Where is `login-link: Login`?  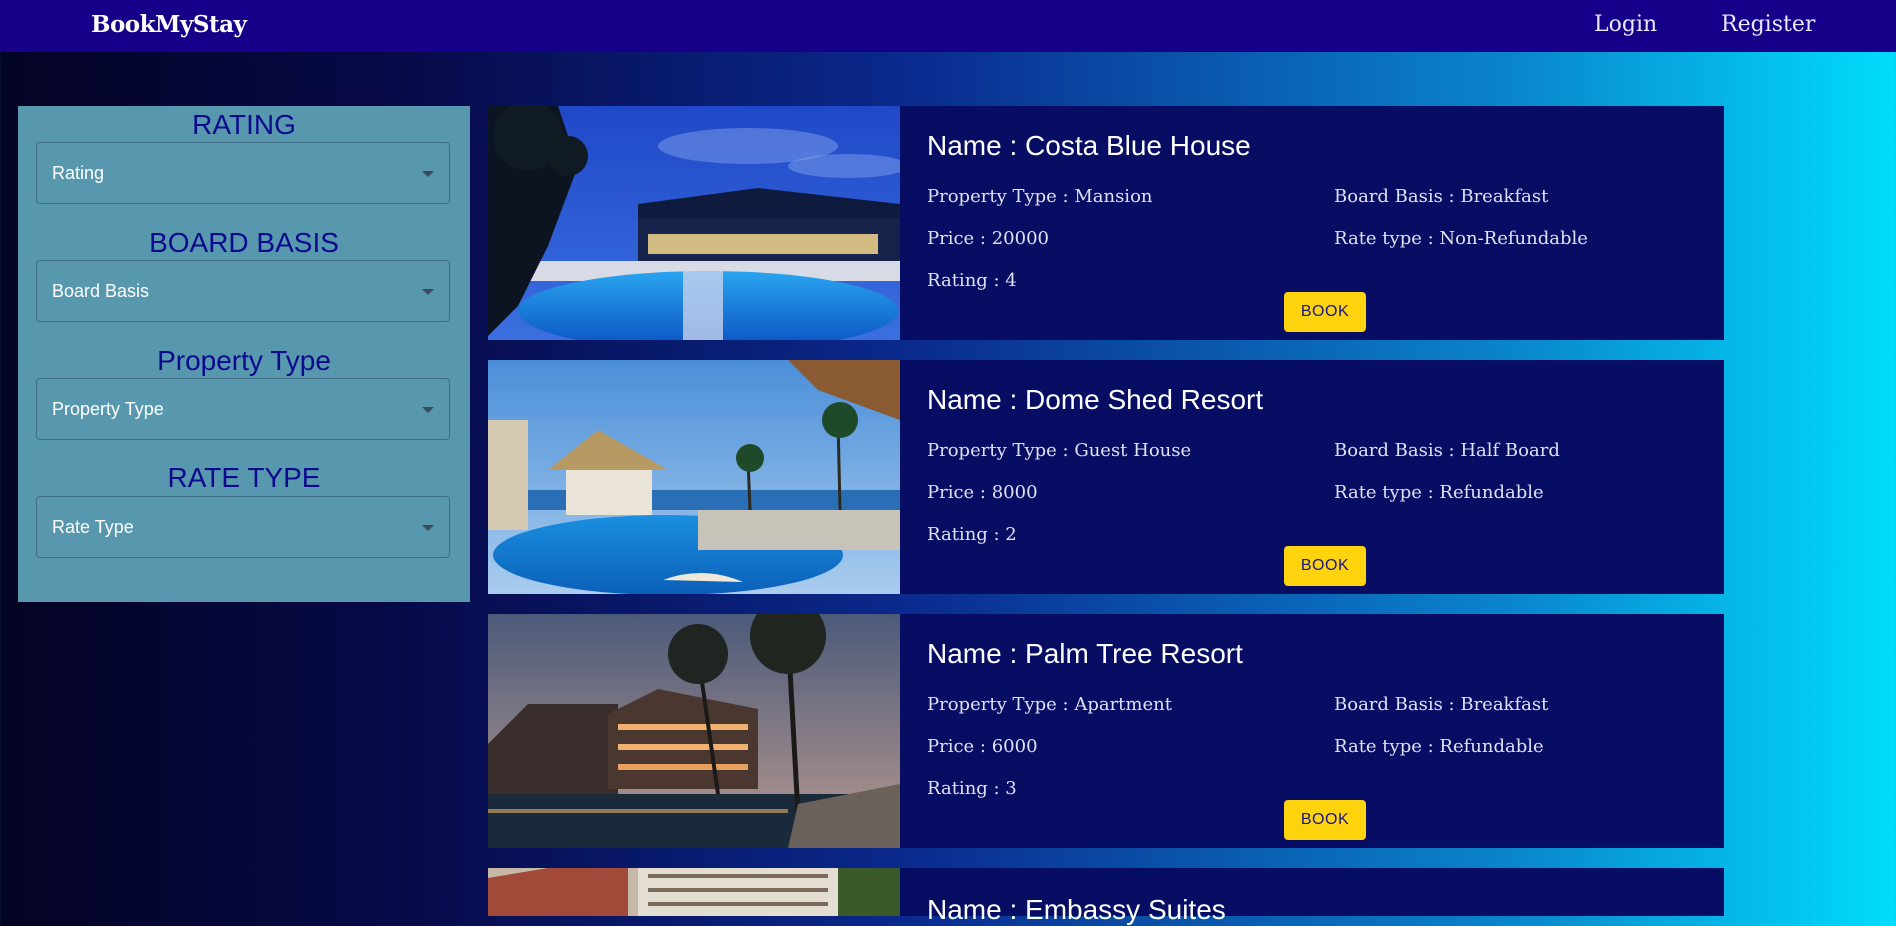
login-link: Login is located at coordinates (1625, 24).